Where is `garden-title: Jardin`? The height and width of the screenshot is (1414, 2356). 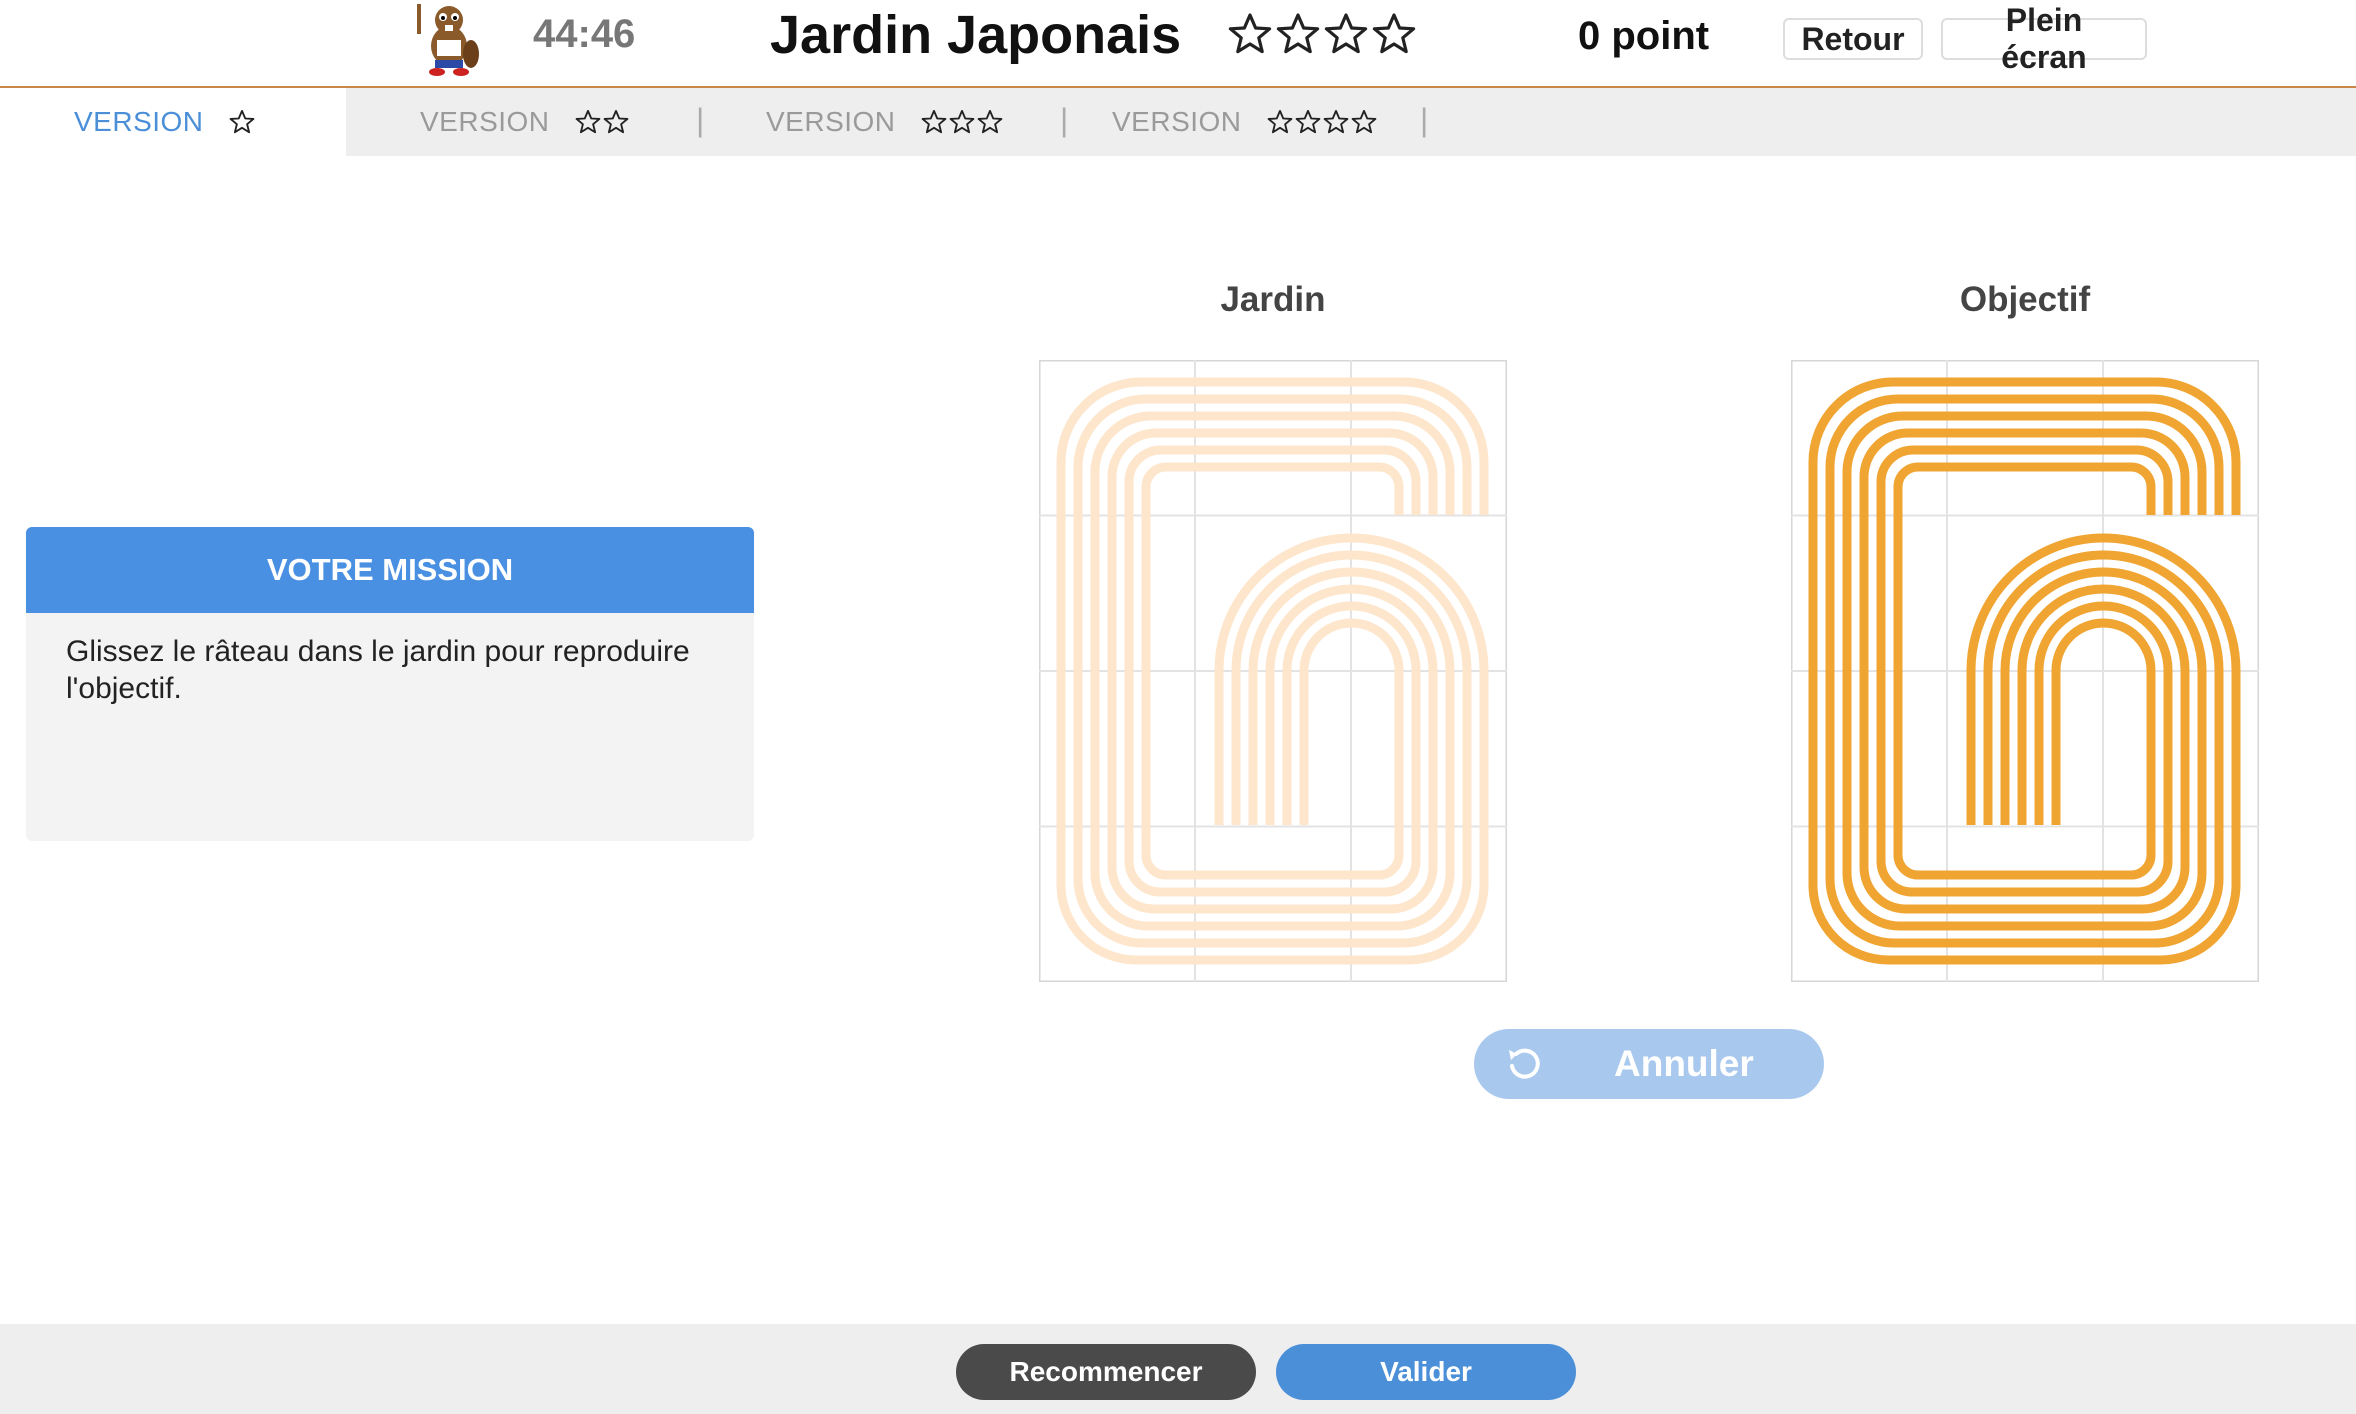
garden-title: Jardin is located at coordinates (1273, 299).